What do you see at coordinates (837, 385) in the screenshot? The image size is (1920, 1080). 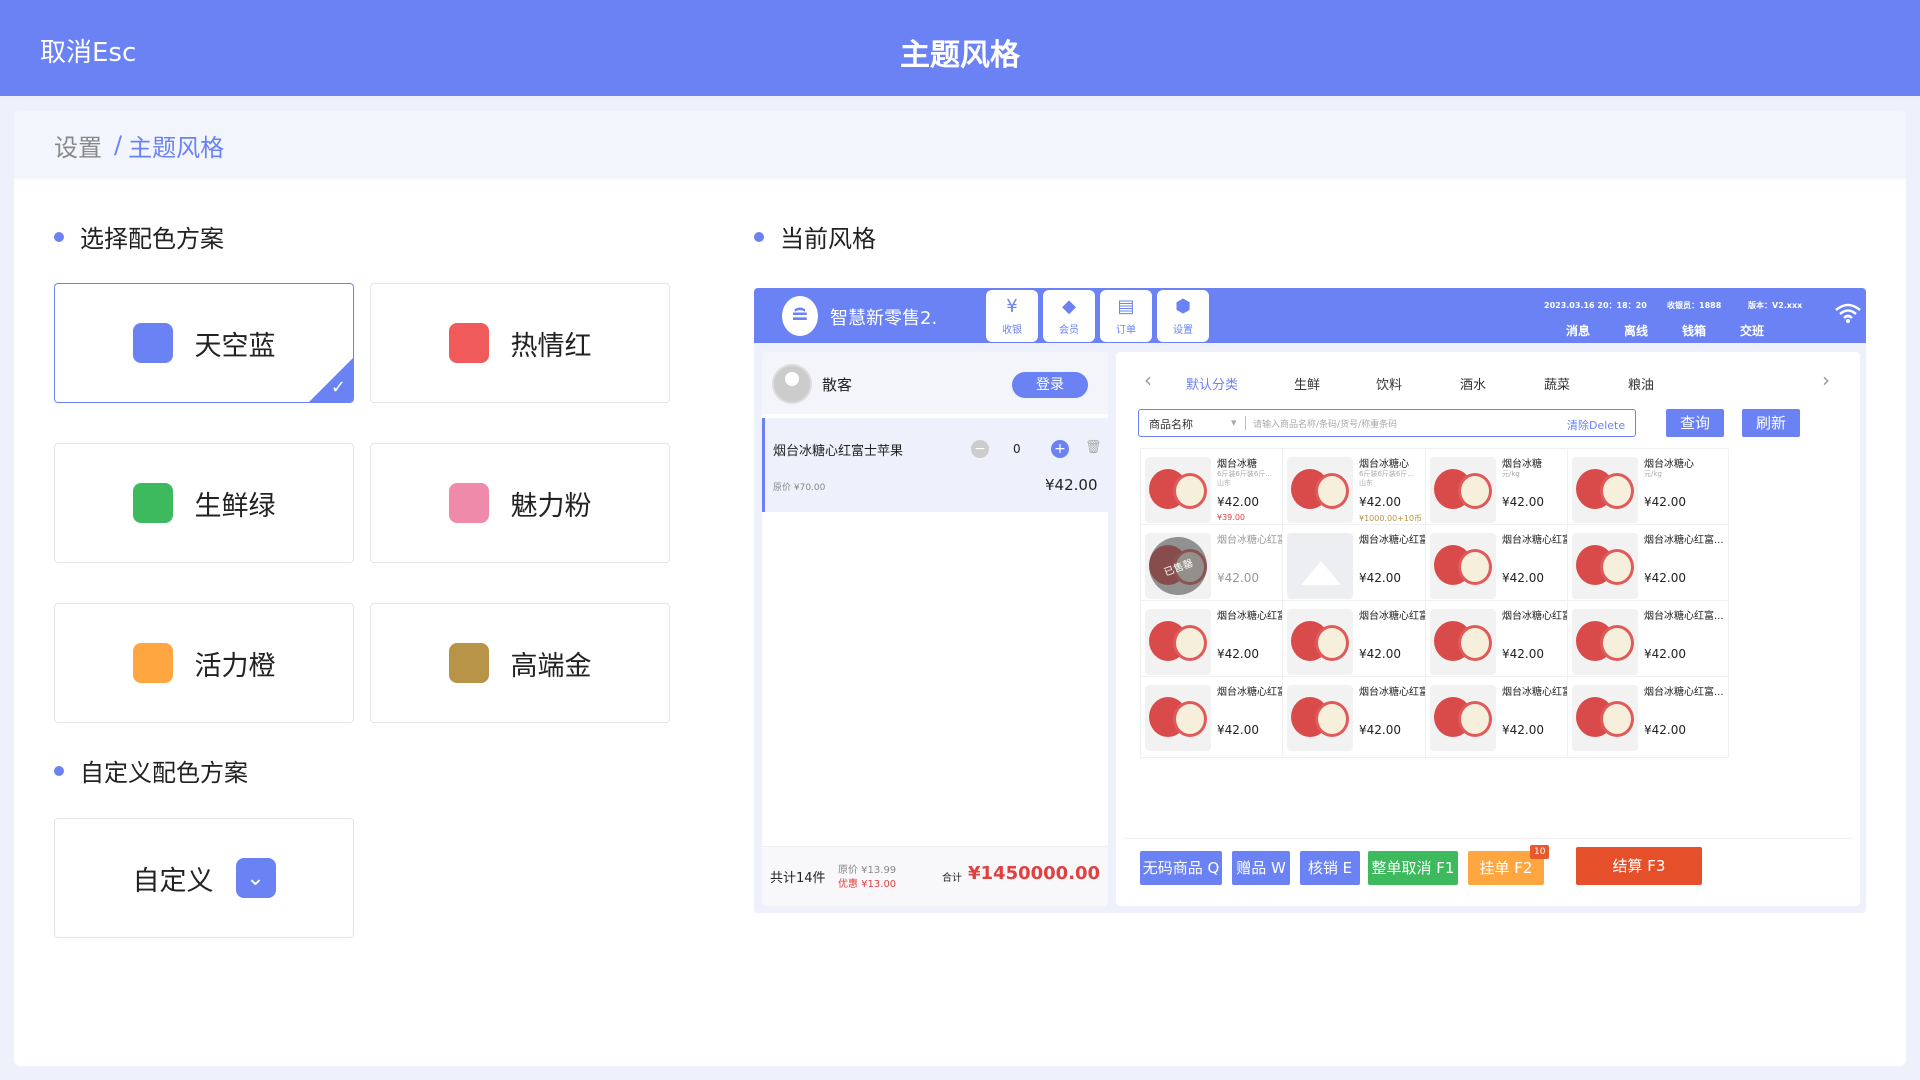 I see `preview-guest: 散客` at bounding box center [837, 385].